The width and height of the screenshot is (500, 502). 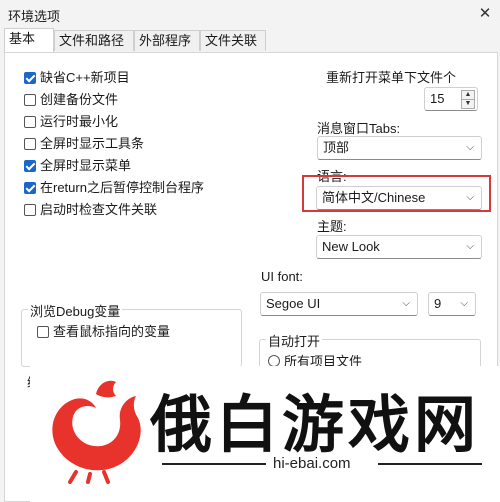 I want to click on checkbox-label: 运行时最小化, so click(x=79, y=121).